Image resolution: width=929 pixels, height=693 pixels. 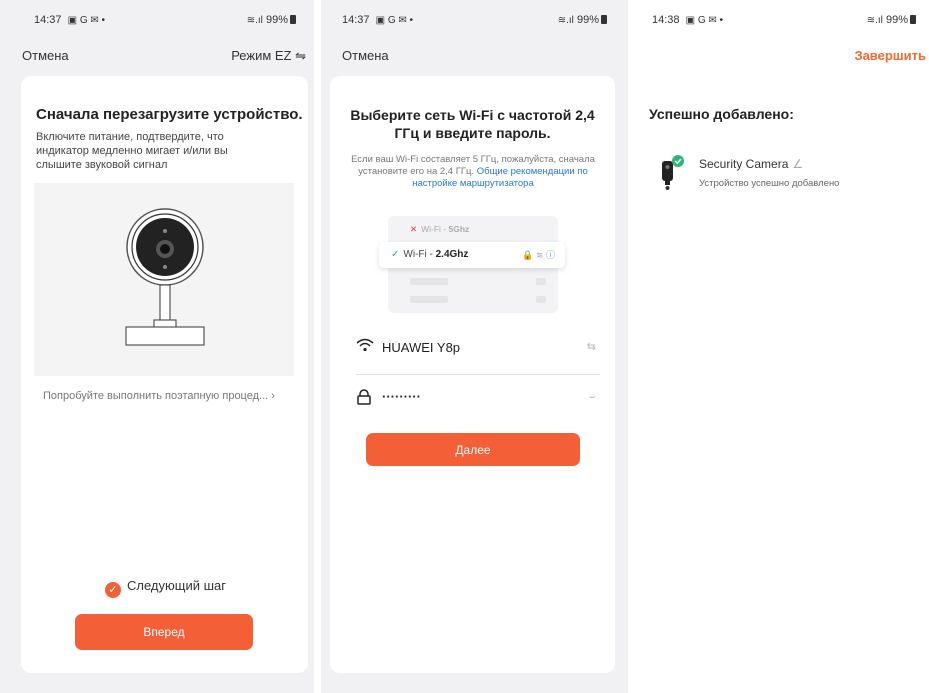 What do you see at coordinates (268, 56) in the screenshot?
I see `ez-mode-button: Режим EZ ⇋` at bounding box center [268, 56].